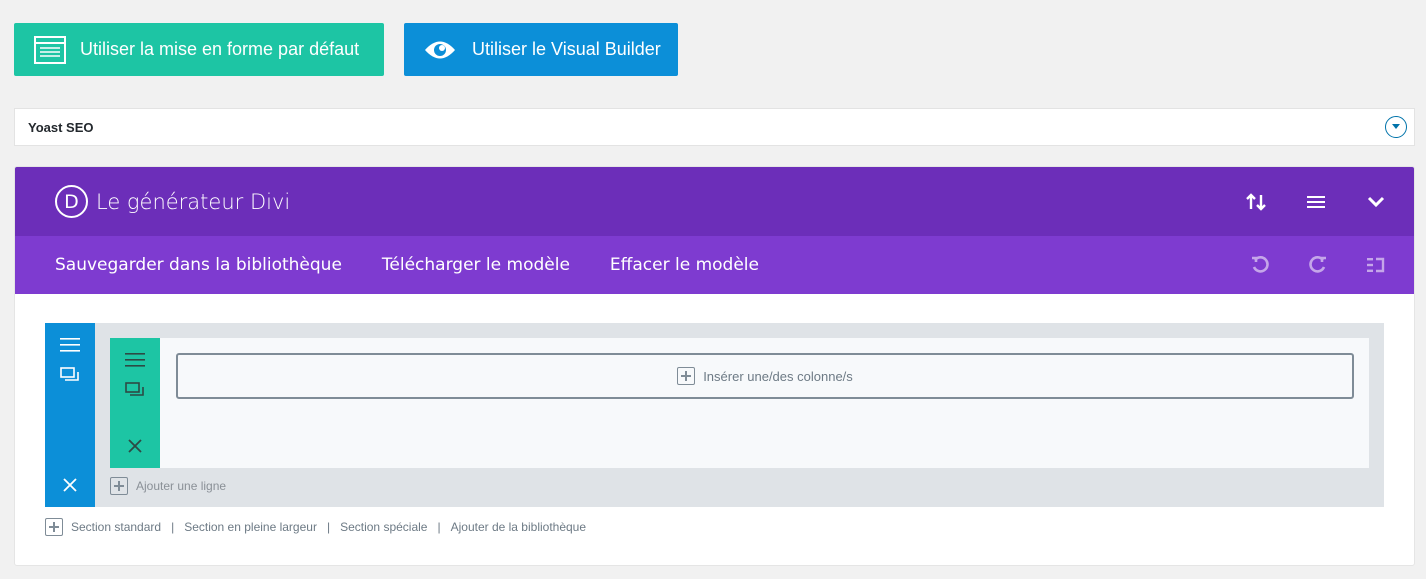 The width and height of the screenshot is (1426, 579). Describe the element at coordinates (193, 201) in the screenshot. I see `divi-title: Le générateur Divi` at that location.